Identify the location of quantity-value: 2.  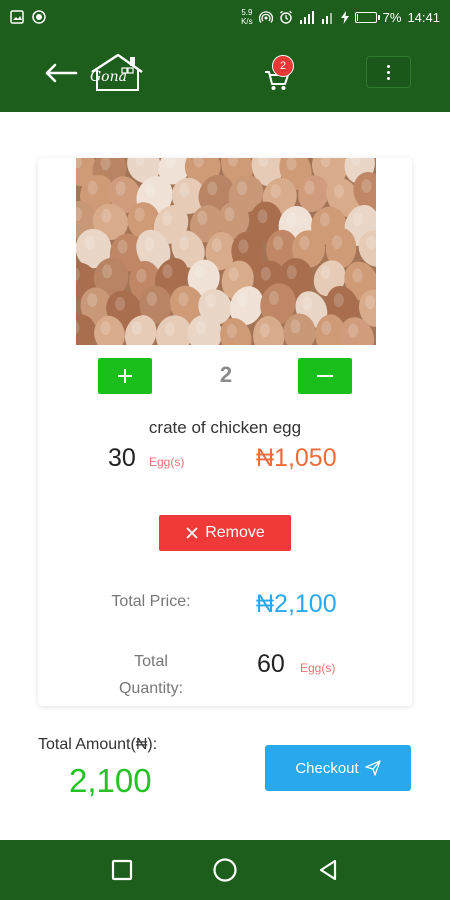
(226, 374).